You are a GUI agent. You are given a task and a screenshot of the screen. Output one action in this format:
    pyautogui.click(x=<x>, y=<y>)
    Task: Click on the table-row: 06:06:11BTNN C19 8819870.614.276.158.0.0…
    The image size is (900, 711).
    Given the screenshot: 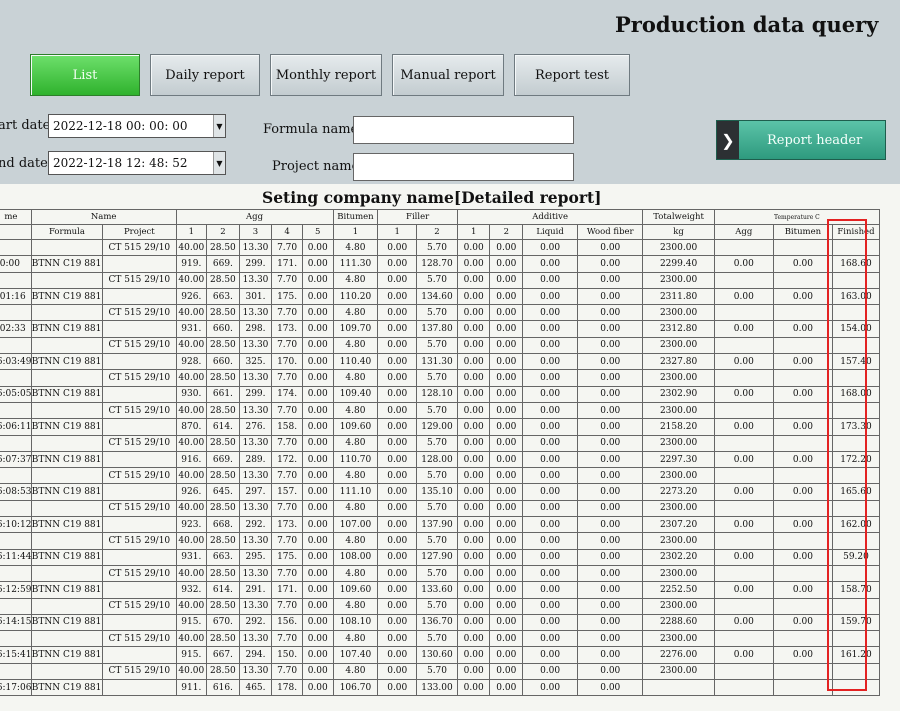 What is the action you would take?
    pyautogui.click(x=440, y=427)
    